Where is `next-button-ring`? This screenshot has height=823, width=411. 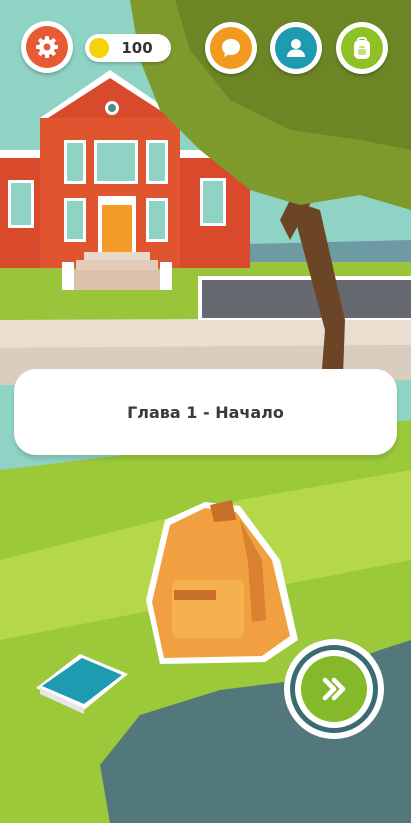 next-button-ring is located at coordinates (334, 689).